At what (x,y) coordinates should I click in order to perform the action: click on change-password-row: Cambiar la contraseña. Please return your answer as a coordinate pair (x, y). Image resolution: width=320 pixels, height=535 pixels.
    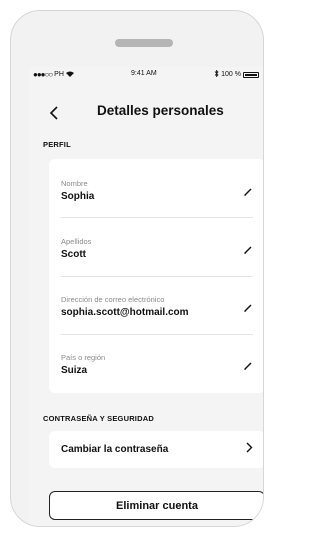
    Looking at the image, I should click on (156, 449).